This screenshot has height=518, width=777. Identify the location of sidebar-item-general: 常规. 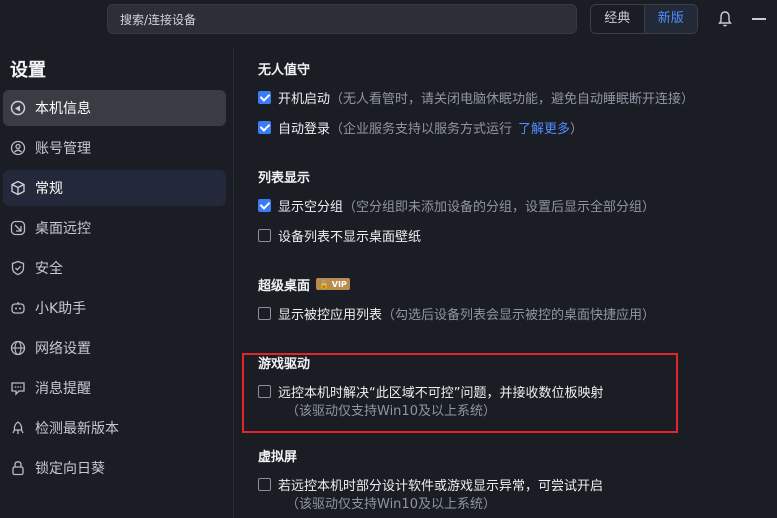
(114, 188).